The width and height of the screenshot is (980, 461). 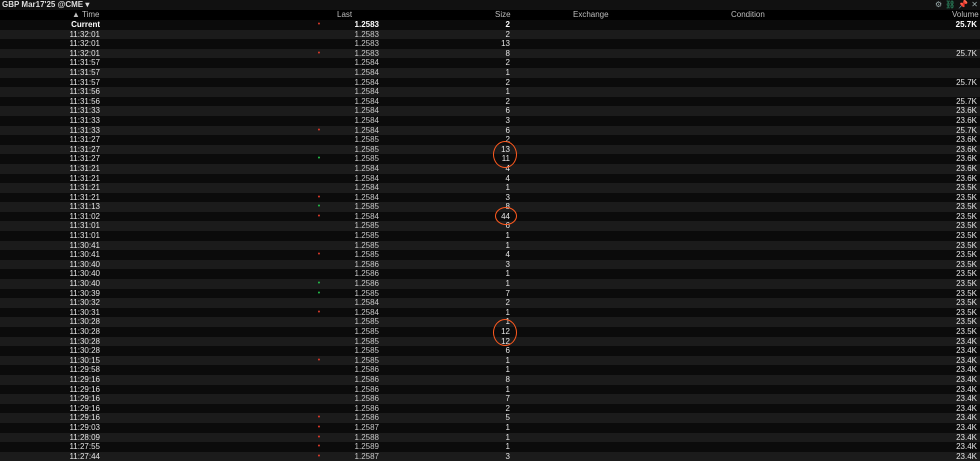 I want to click on table-row: 11:31:01 1.2585 6 23.5K, so click(x=490, y=226).